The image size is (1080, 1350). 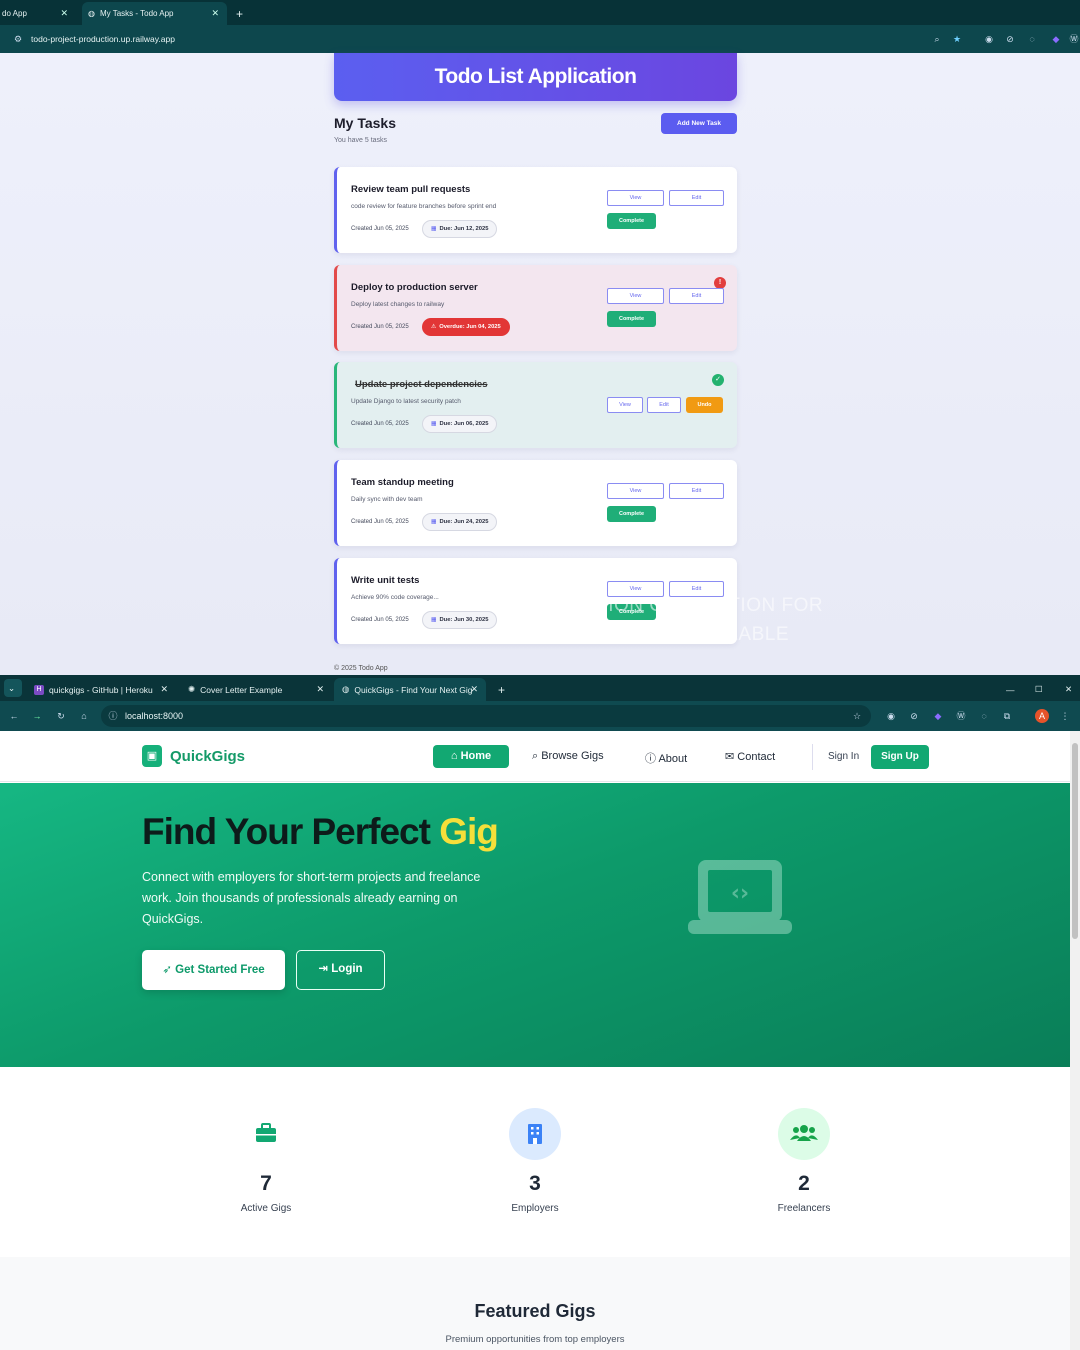 What do you see at coordinates (568, 756) in the screenshot?
I see `nav-browse-gigs: ⌕ Browse Gigs` at bounding box center [568, 756].